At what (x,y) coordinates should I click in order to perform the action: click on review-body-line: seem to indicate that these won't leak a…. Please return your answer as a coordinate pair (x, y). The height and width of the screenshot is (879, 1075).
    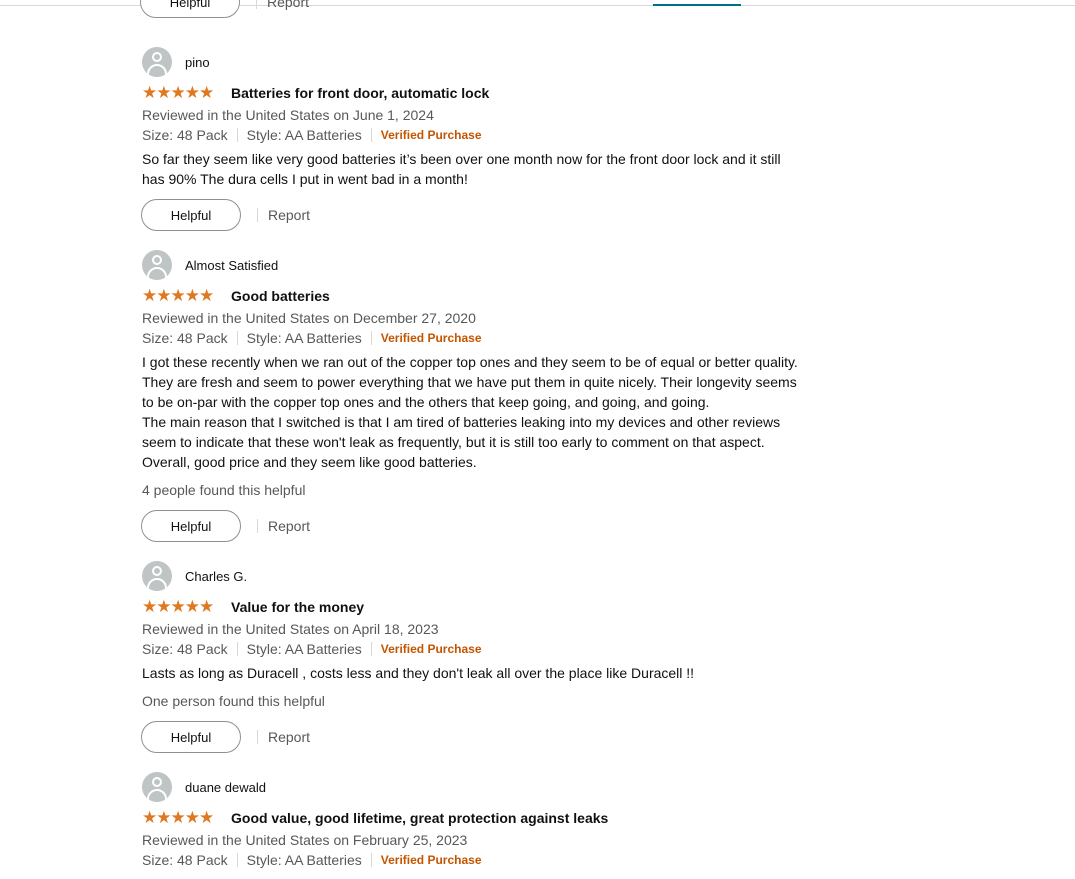
    Looking at the image, I should click on (453, 442).